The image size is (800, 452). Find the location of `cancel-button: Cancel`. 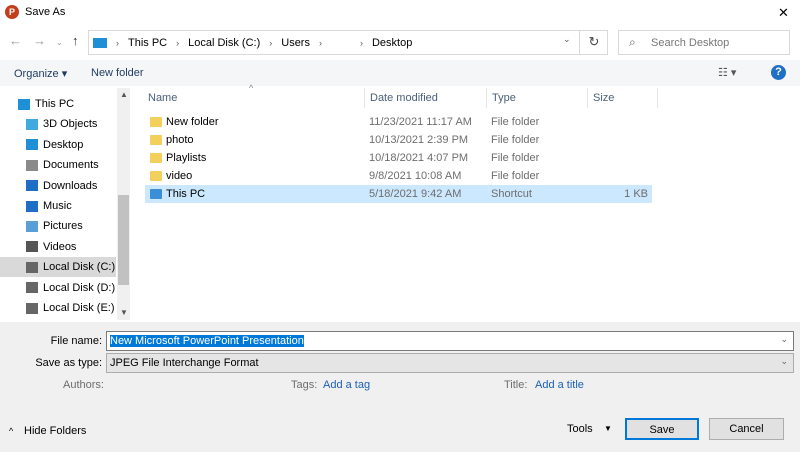

cancel-button: Cancel is located at coordinates (746, 429).